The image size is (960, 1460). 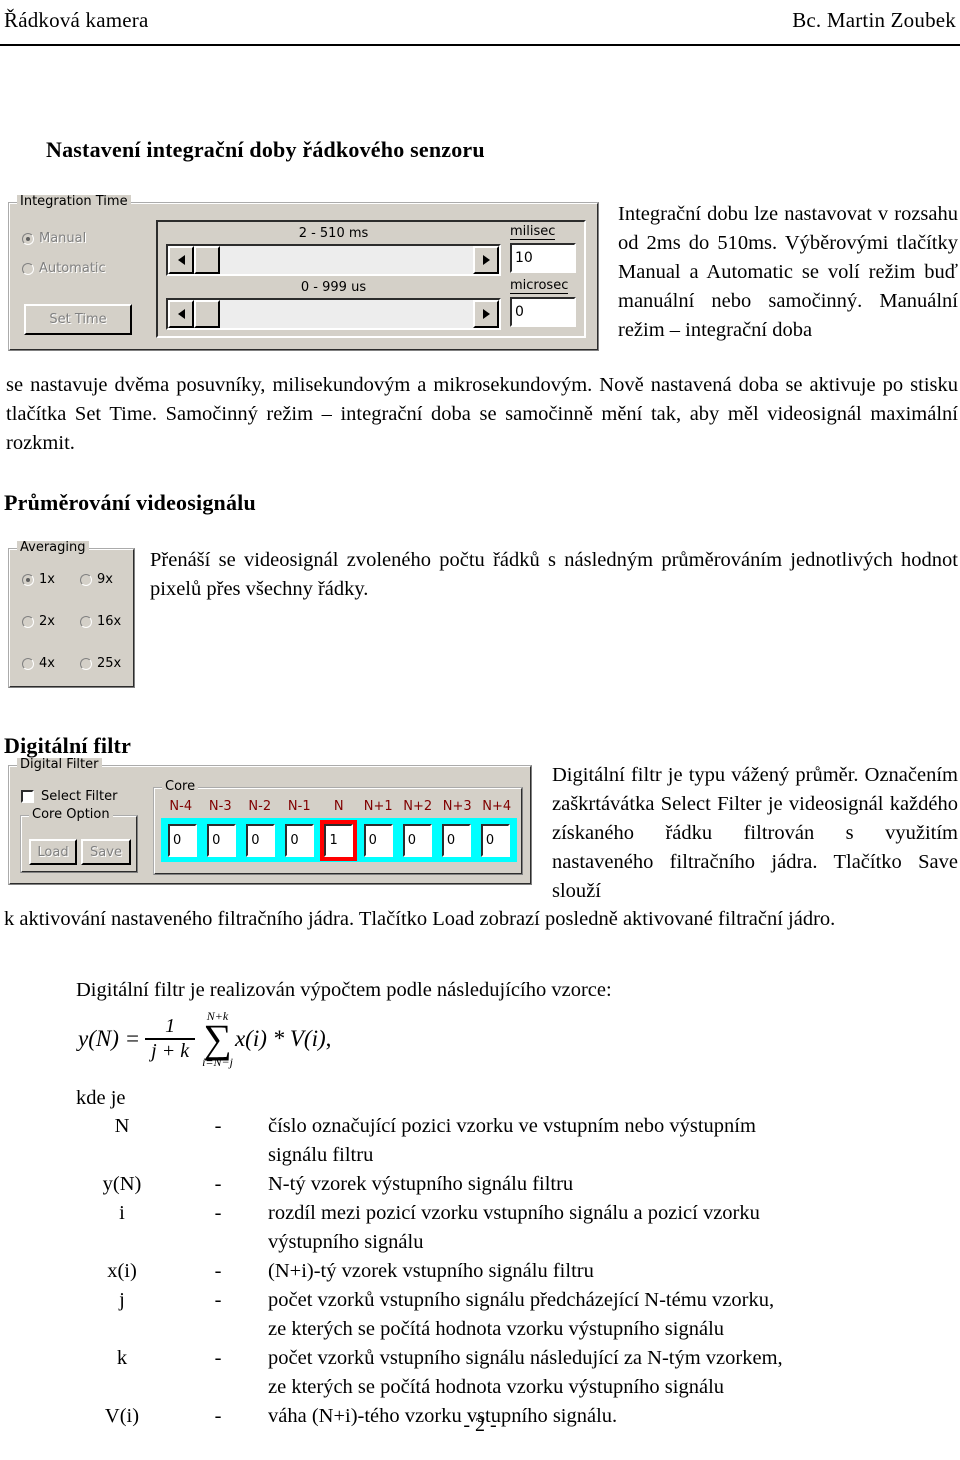 What do you see at coordinates (130, 502) in the screenshot?
I see `heading-averaging: Průměrování videosignálu` at bounding box center [130, 502].